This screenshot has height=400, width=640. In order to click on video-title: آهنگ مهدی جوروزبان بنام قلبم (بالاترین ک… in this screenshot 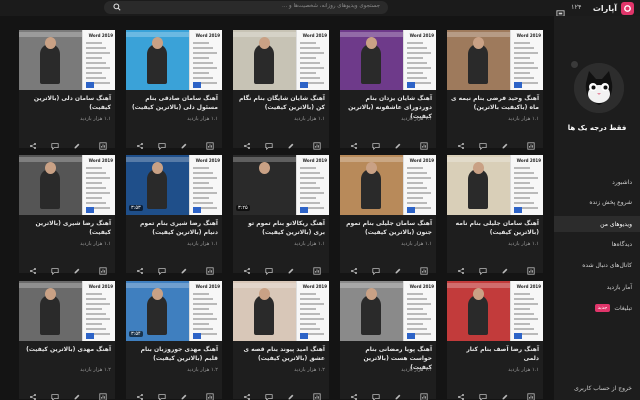, I will do `click(174, 354)`.